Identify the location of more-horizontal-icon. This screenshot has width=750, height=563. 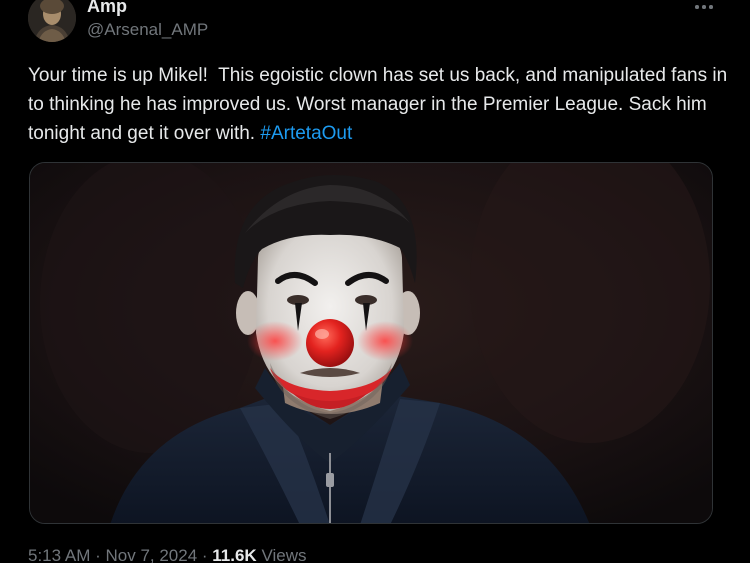
(697, 7).